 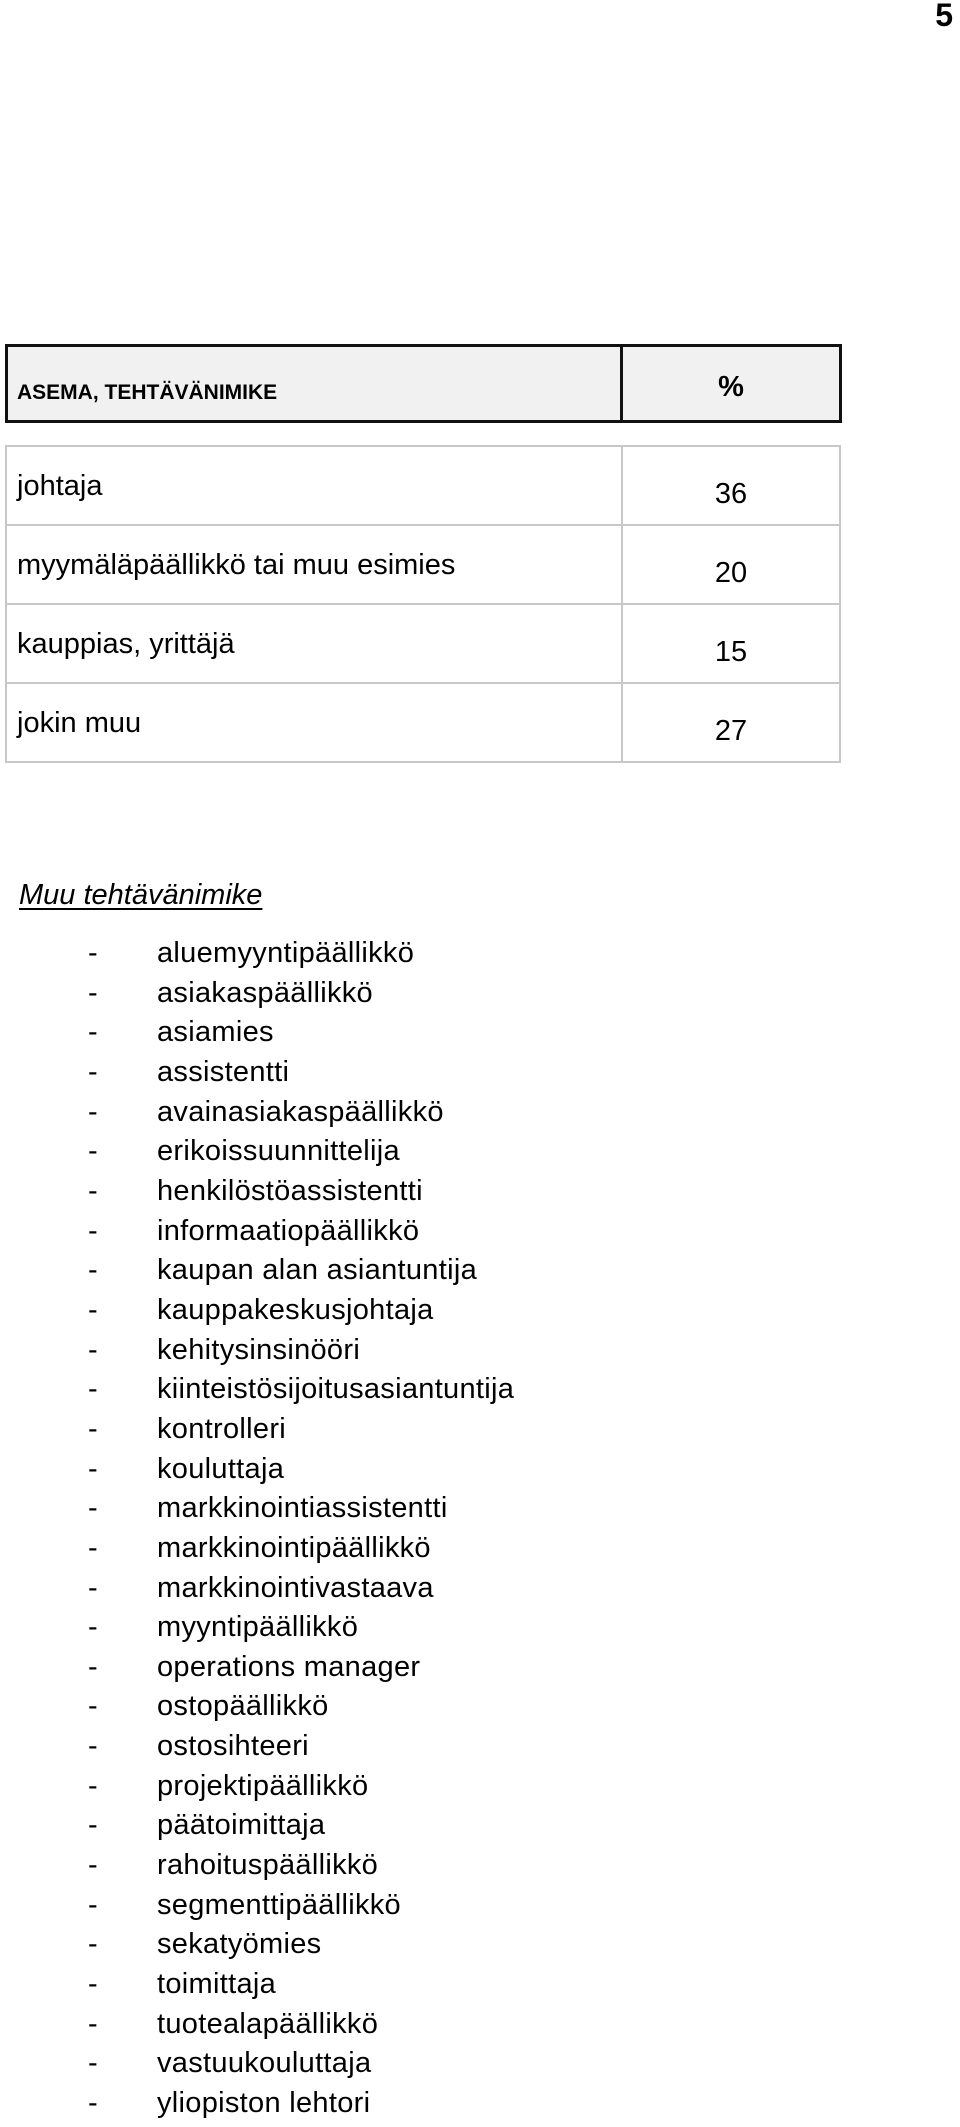 What do you see at coordinates (944, 16) in the screenshot?
I see `page-number: 5` at bounding box center [944, 16].